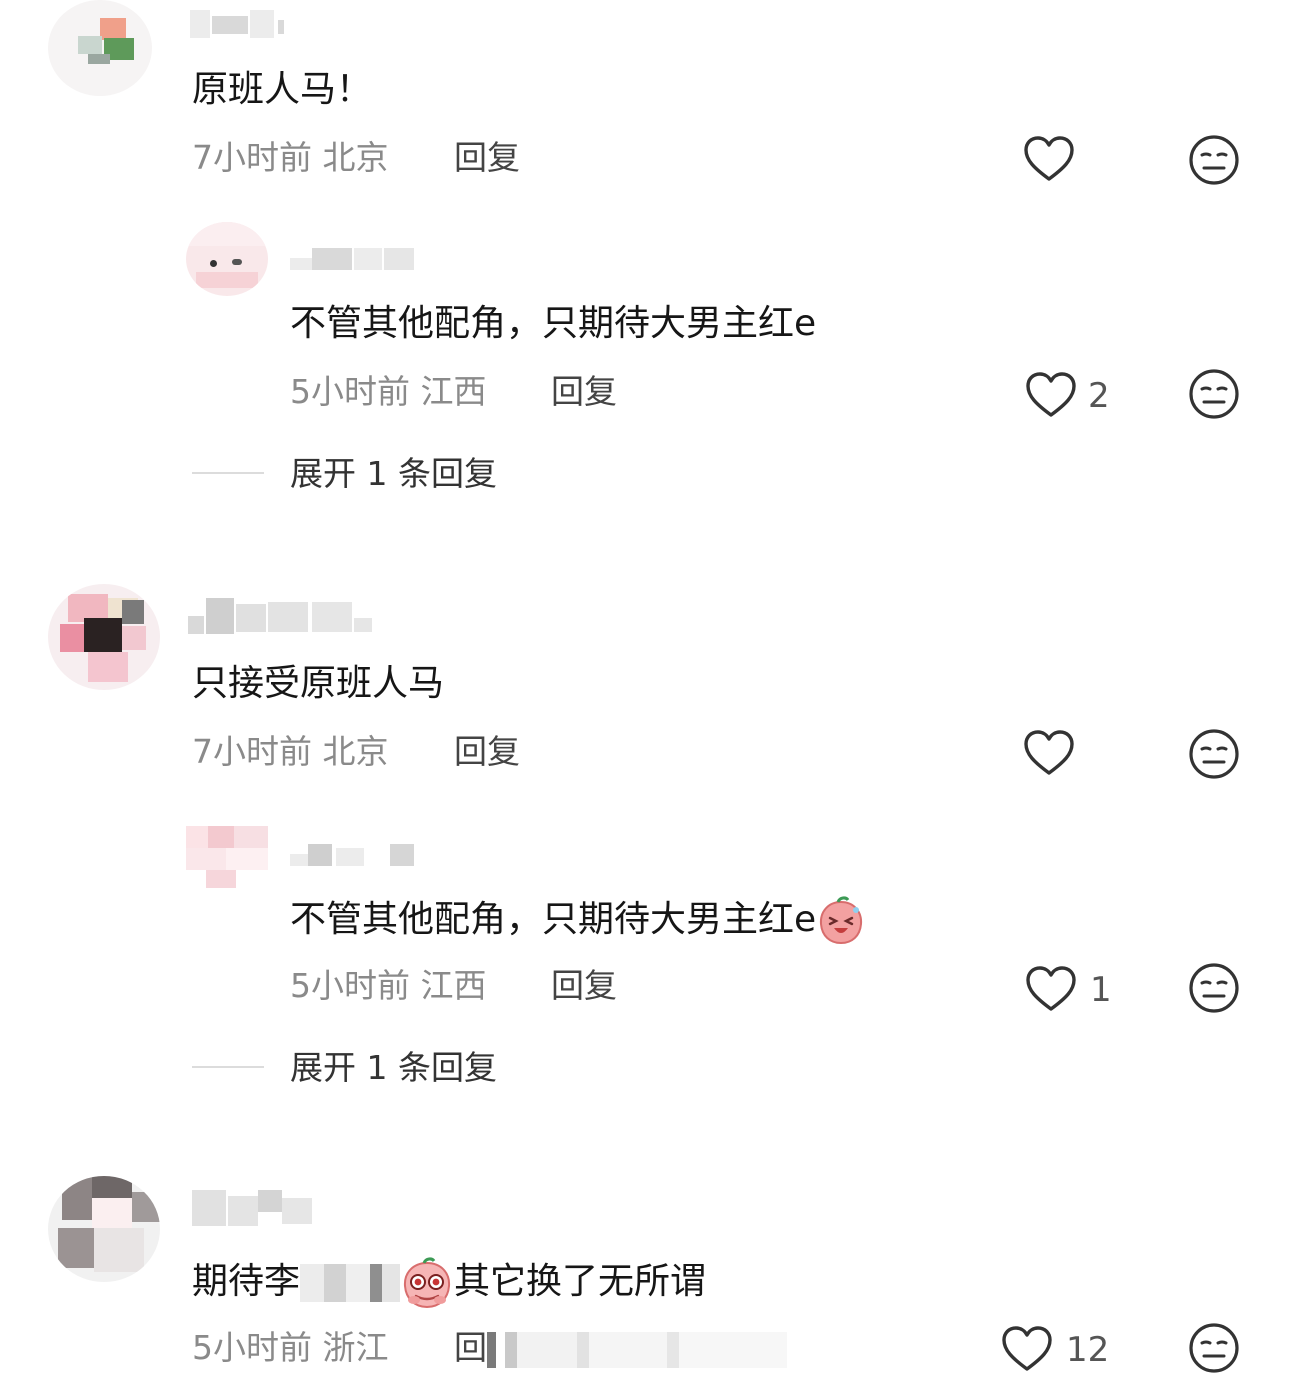 This screenshot has width=1290, height=1382. I want to click on comment-meta: 5小时前 浙江, so click(290, 1348).